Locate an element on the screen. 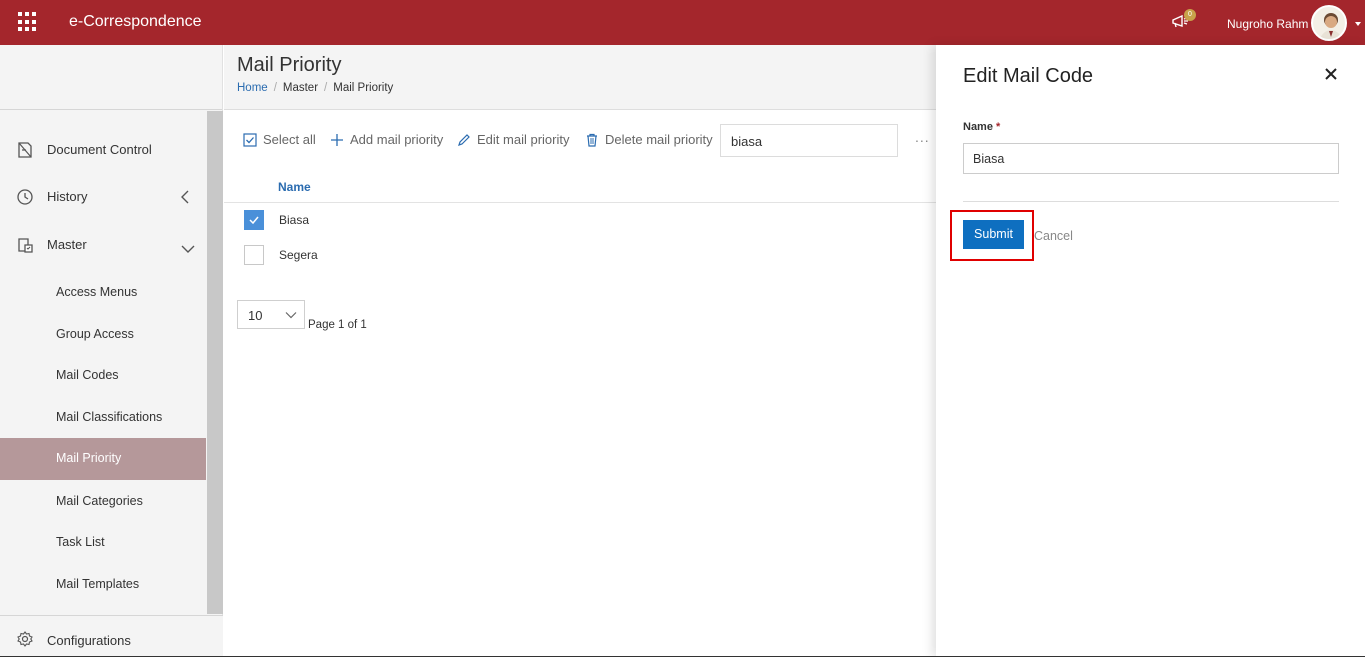 Image resolution: width=1365 pixels, height=657 pixels. sidebar-top is located at coordinates (111, 77).